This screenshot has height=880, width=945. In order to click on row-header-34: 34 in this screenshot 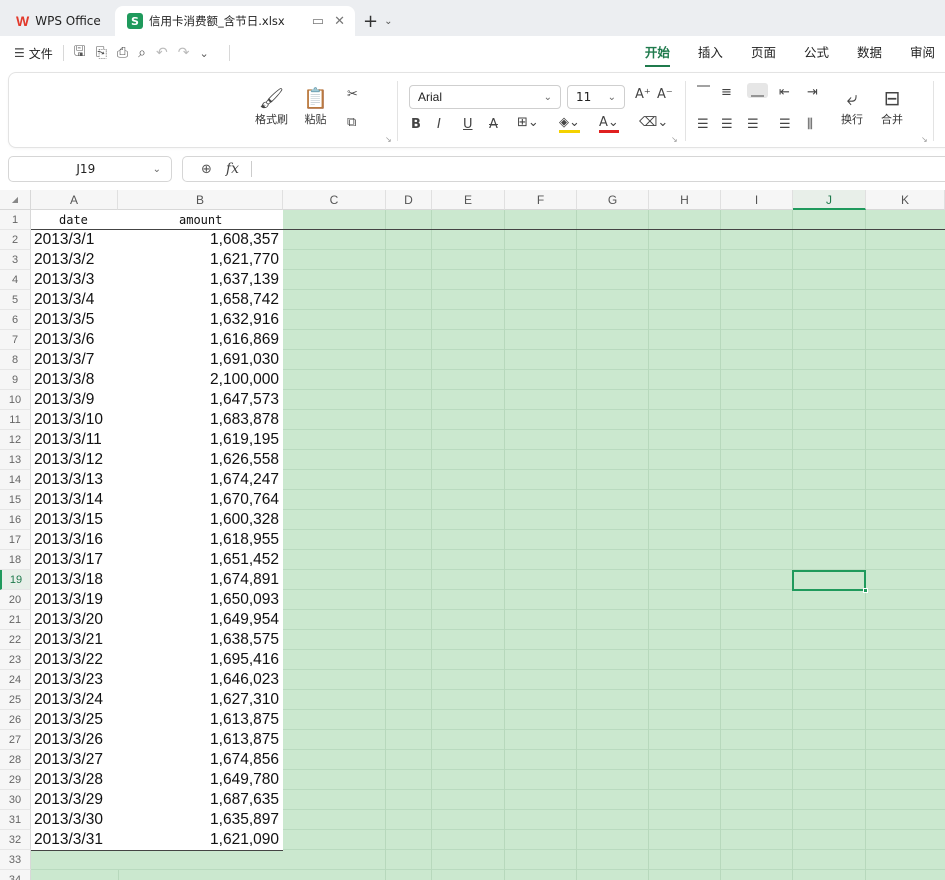, I will do `click(15, 875)`.